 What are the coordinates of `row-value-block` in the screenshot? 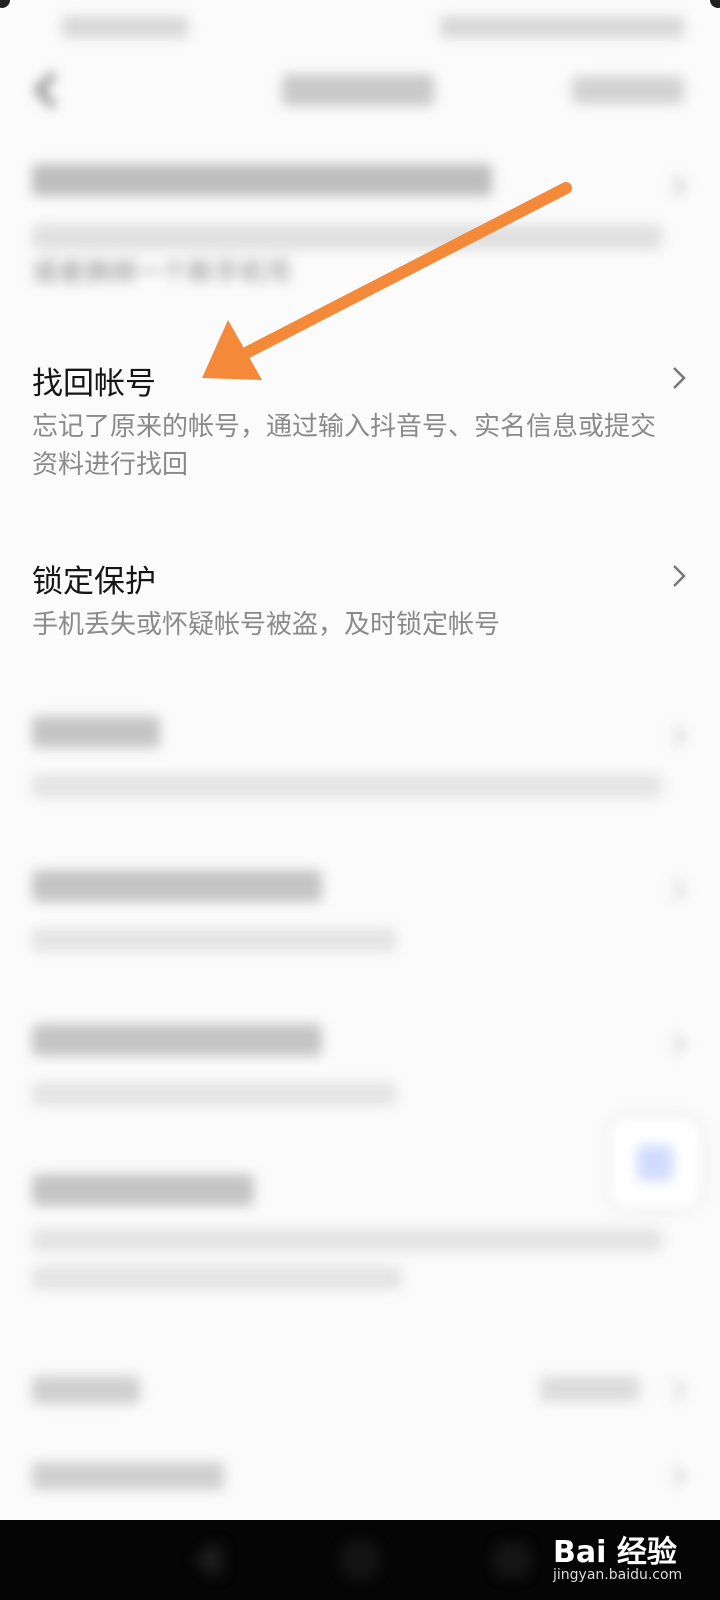 It's located at (590, 1389).